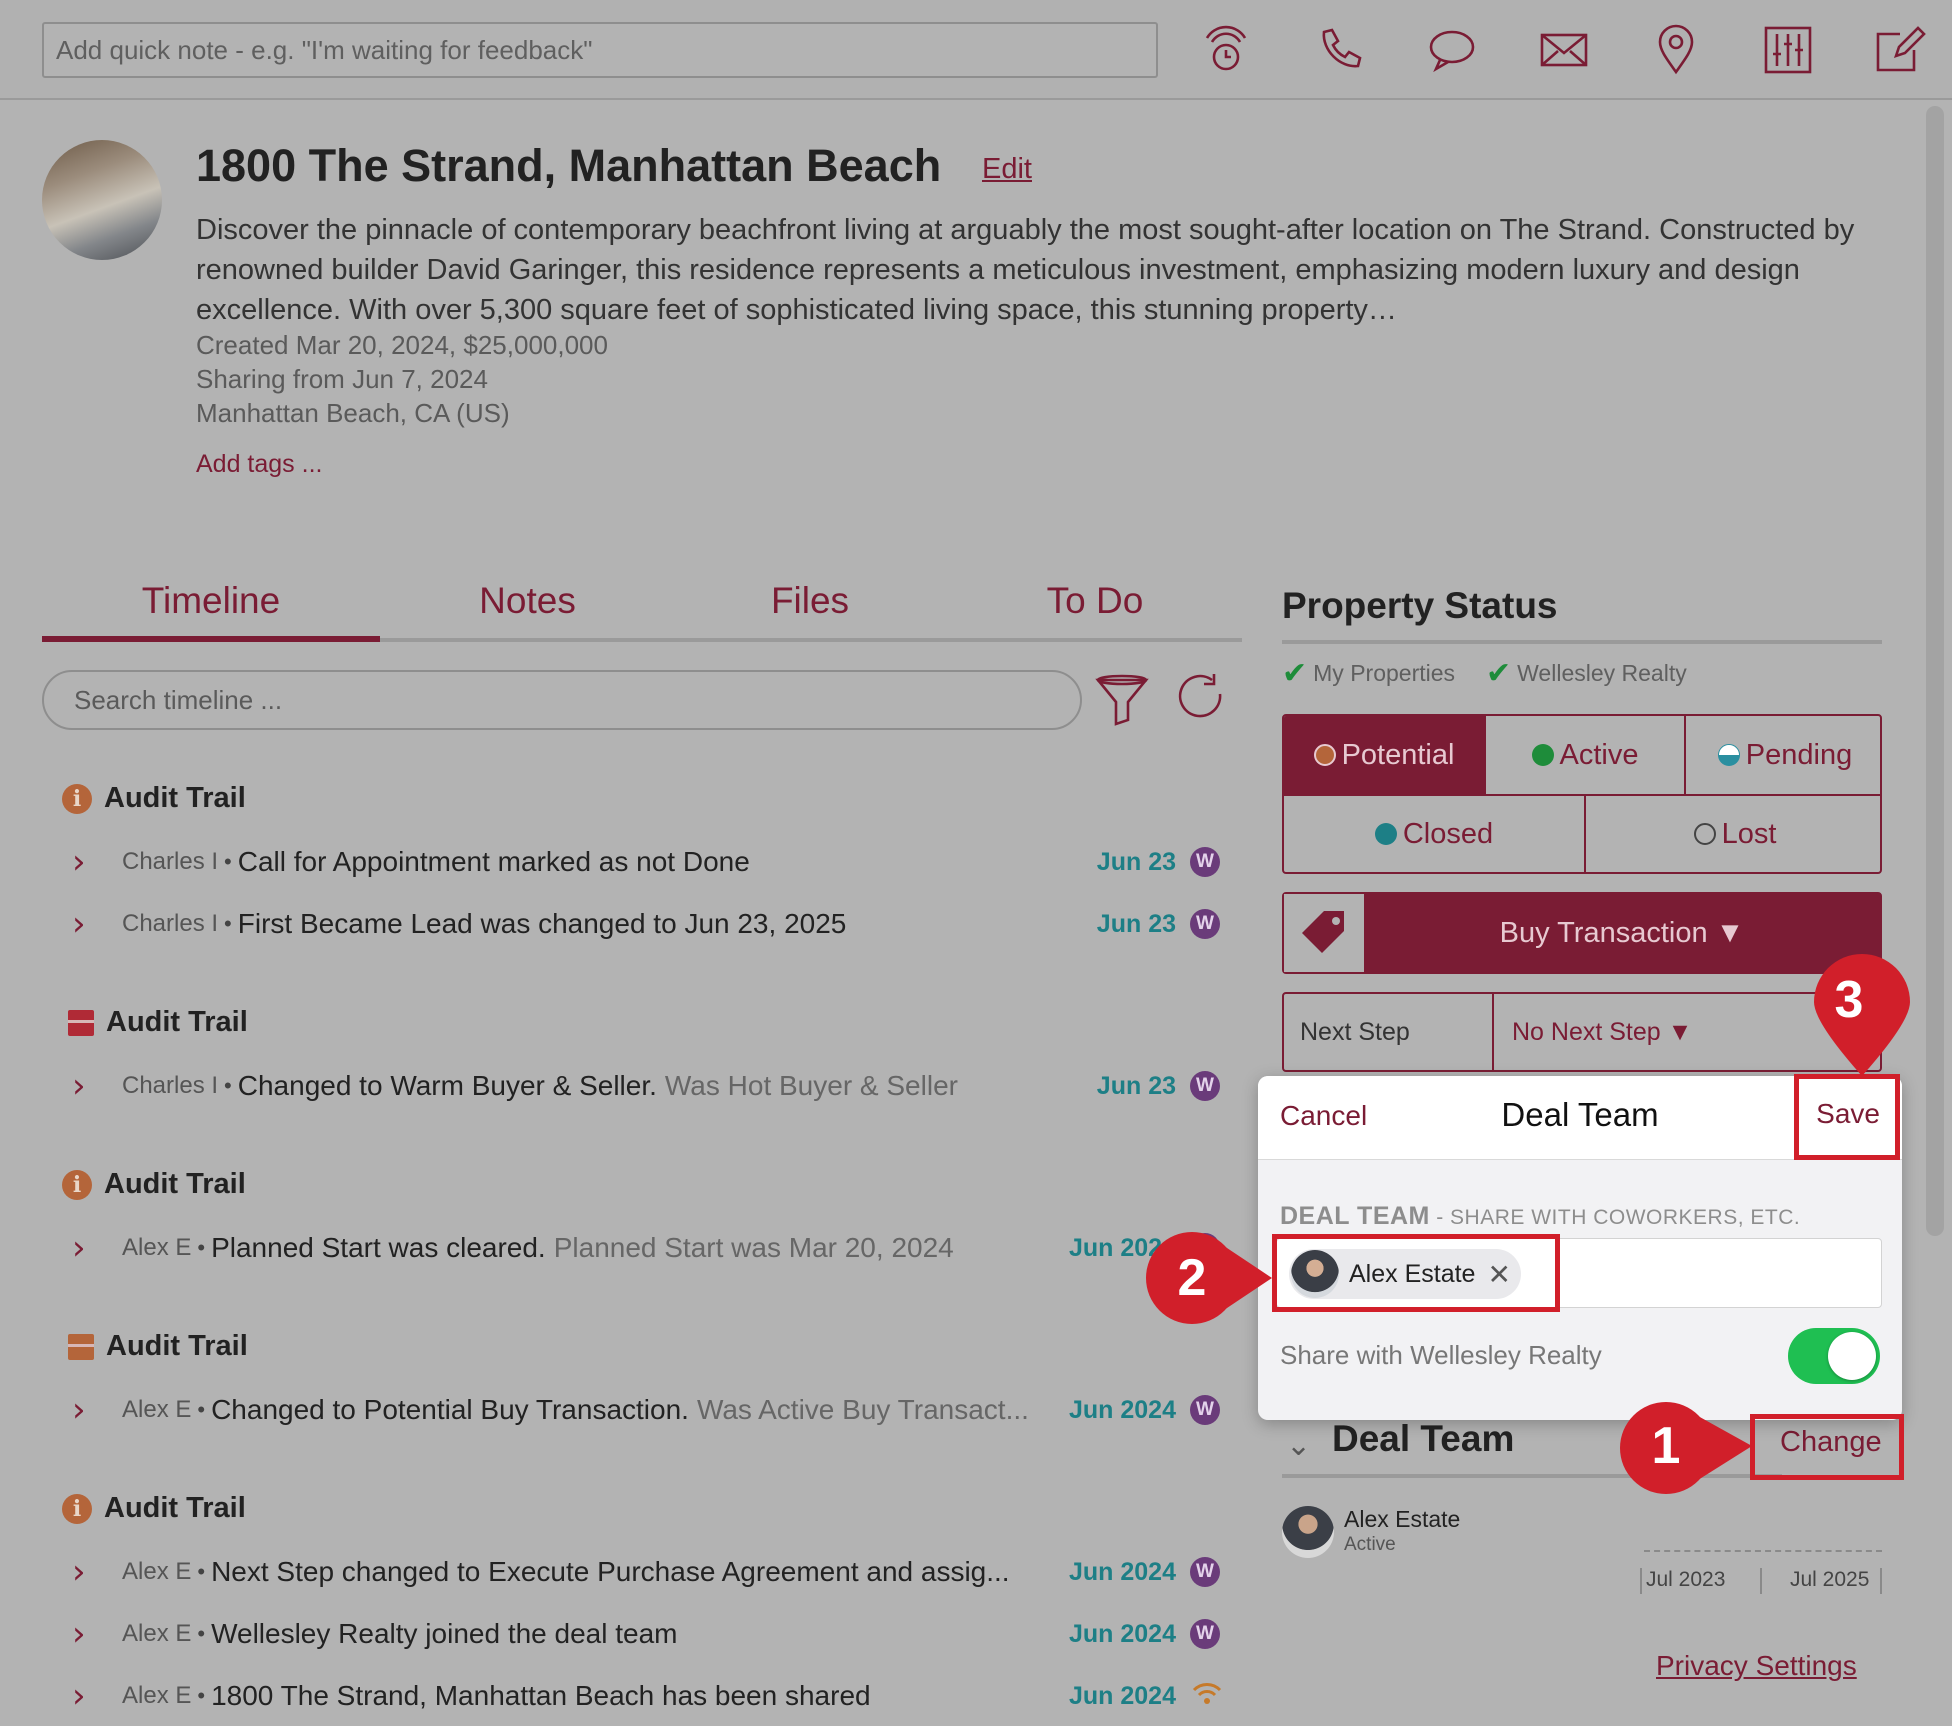  What do you see at coordinates (1782, 755) in the screenshot?
I see `status-pending: Pending` at bounding box center [1782, 755].